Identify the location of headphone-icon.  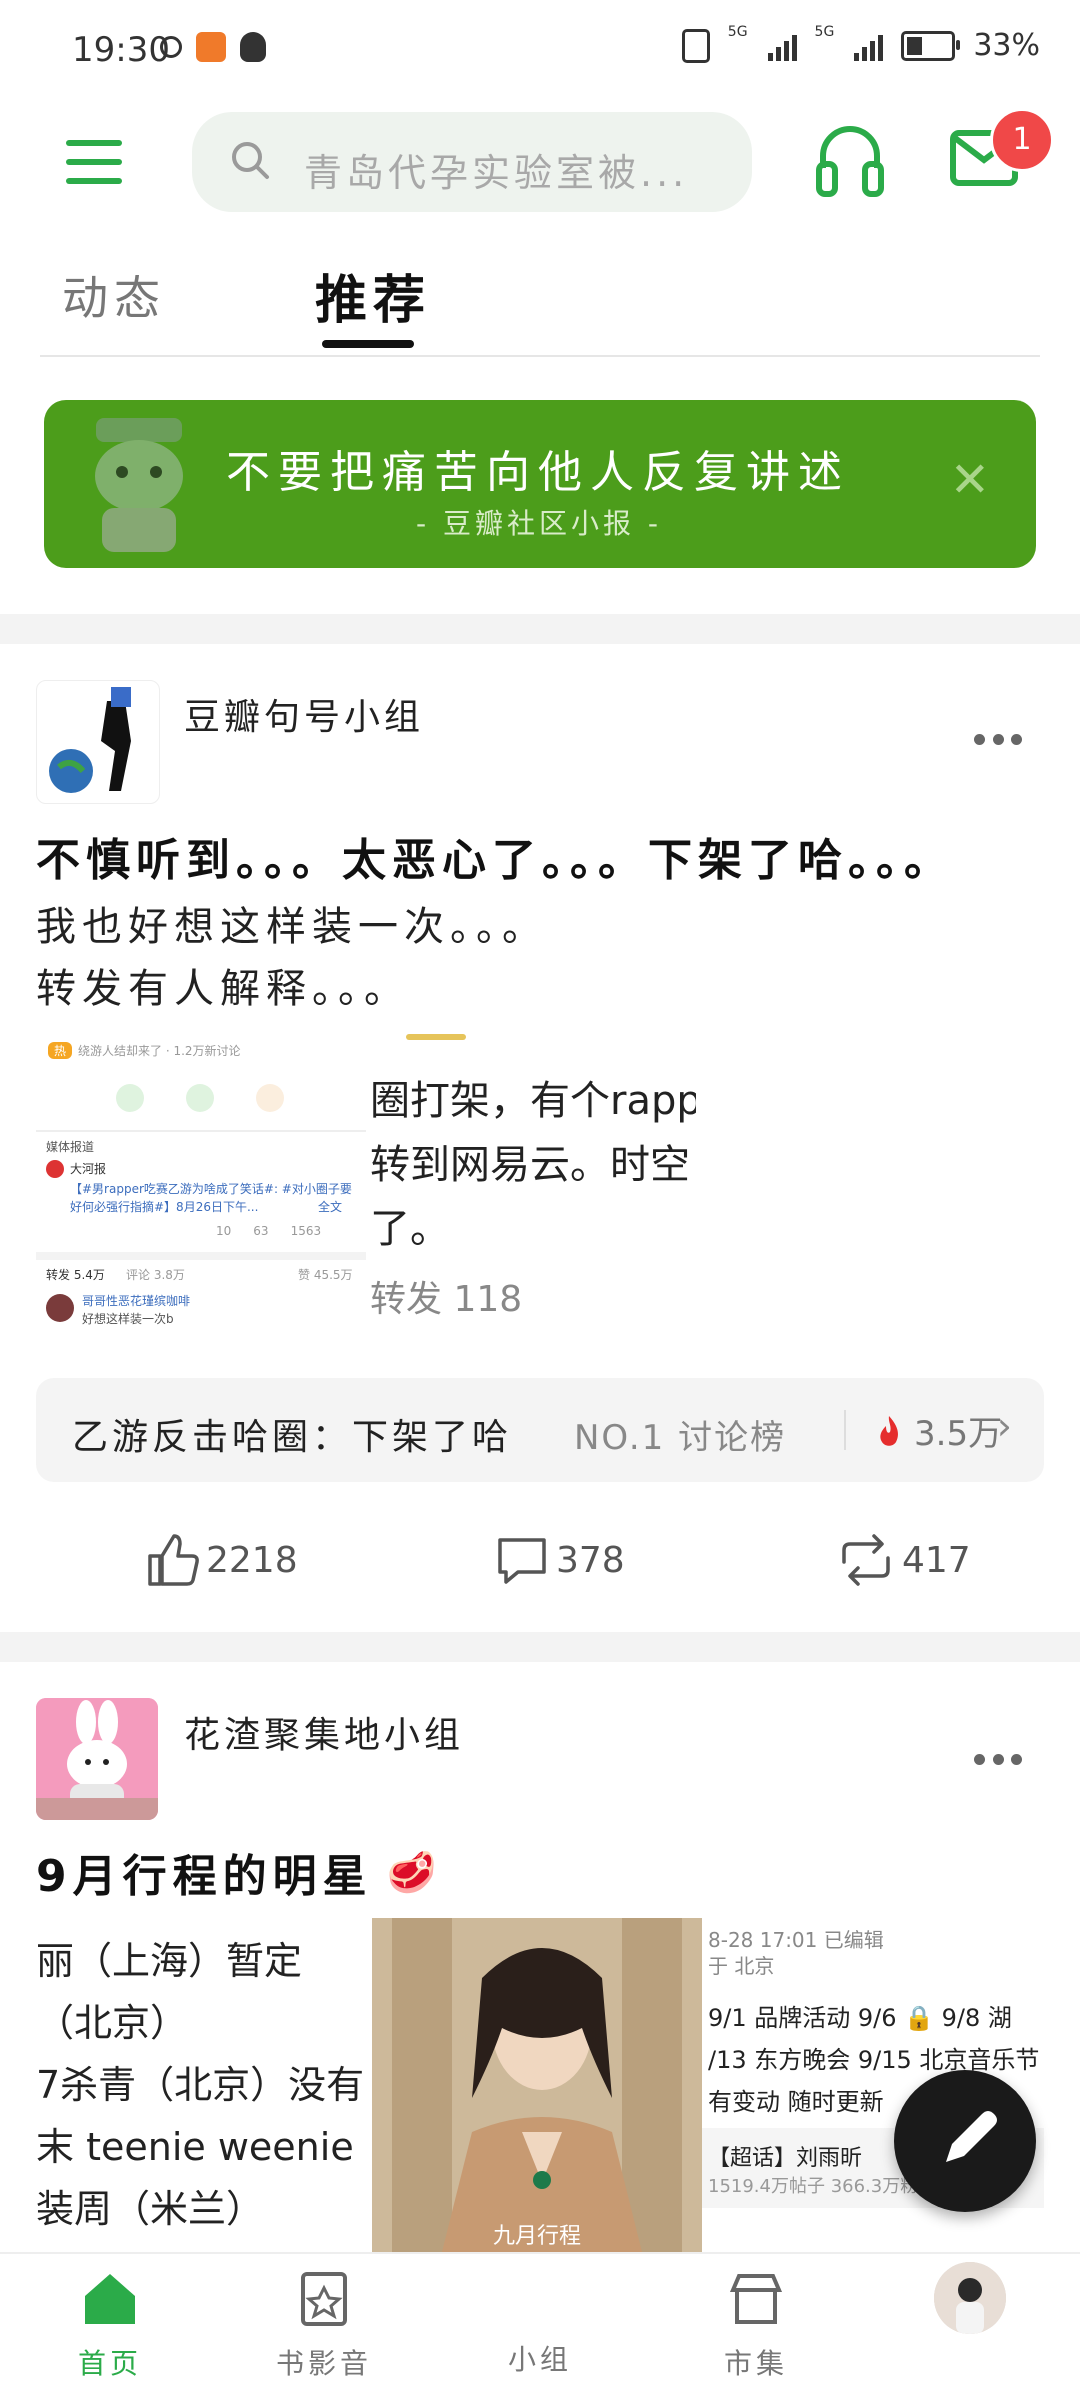
(850, 160).